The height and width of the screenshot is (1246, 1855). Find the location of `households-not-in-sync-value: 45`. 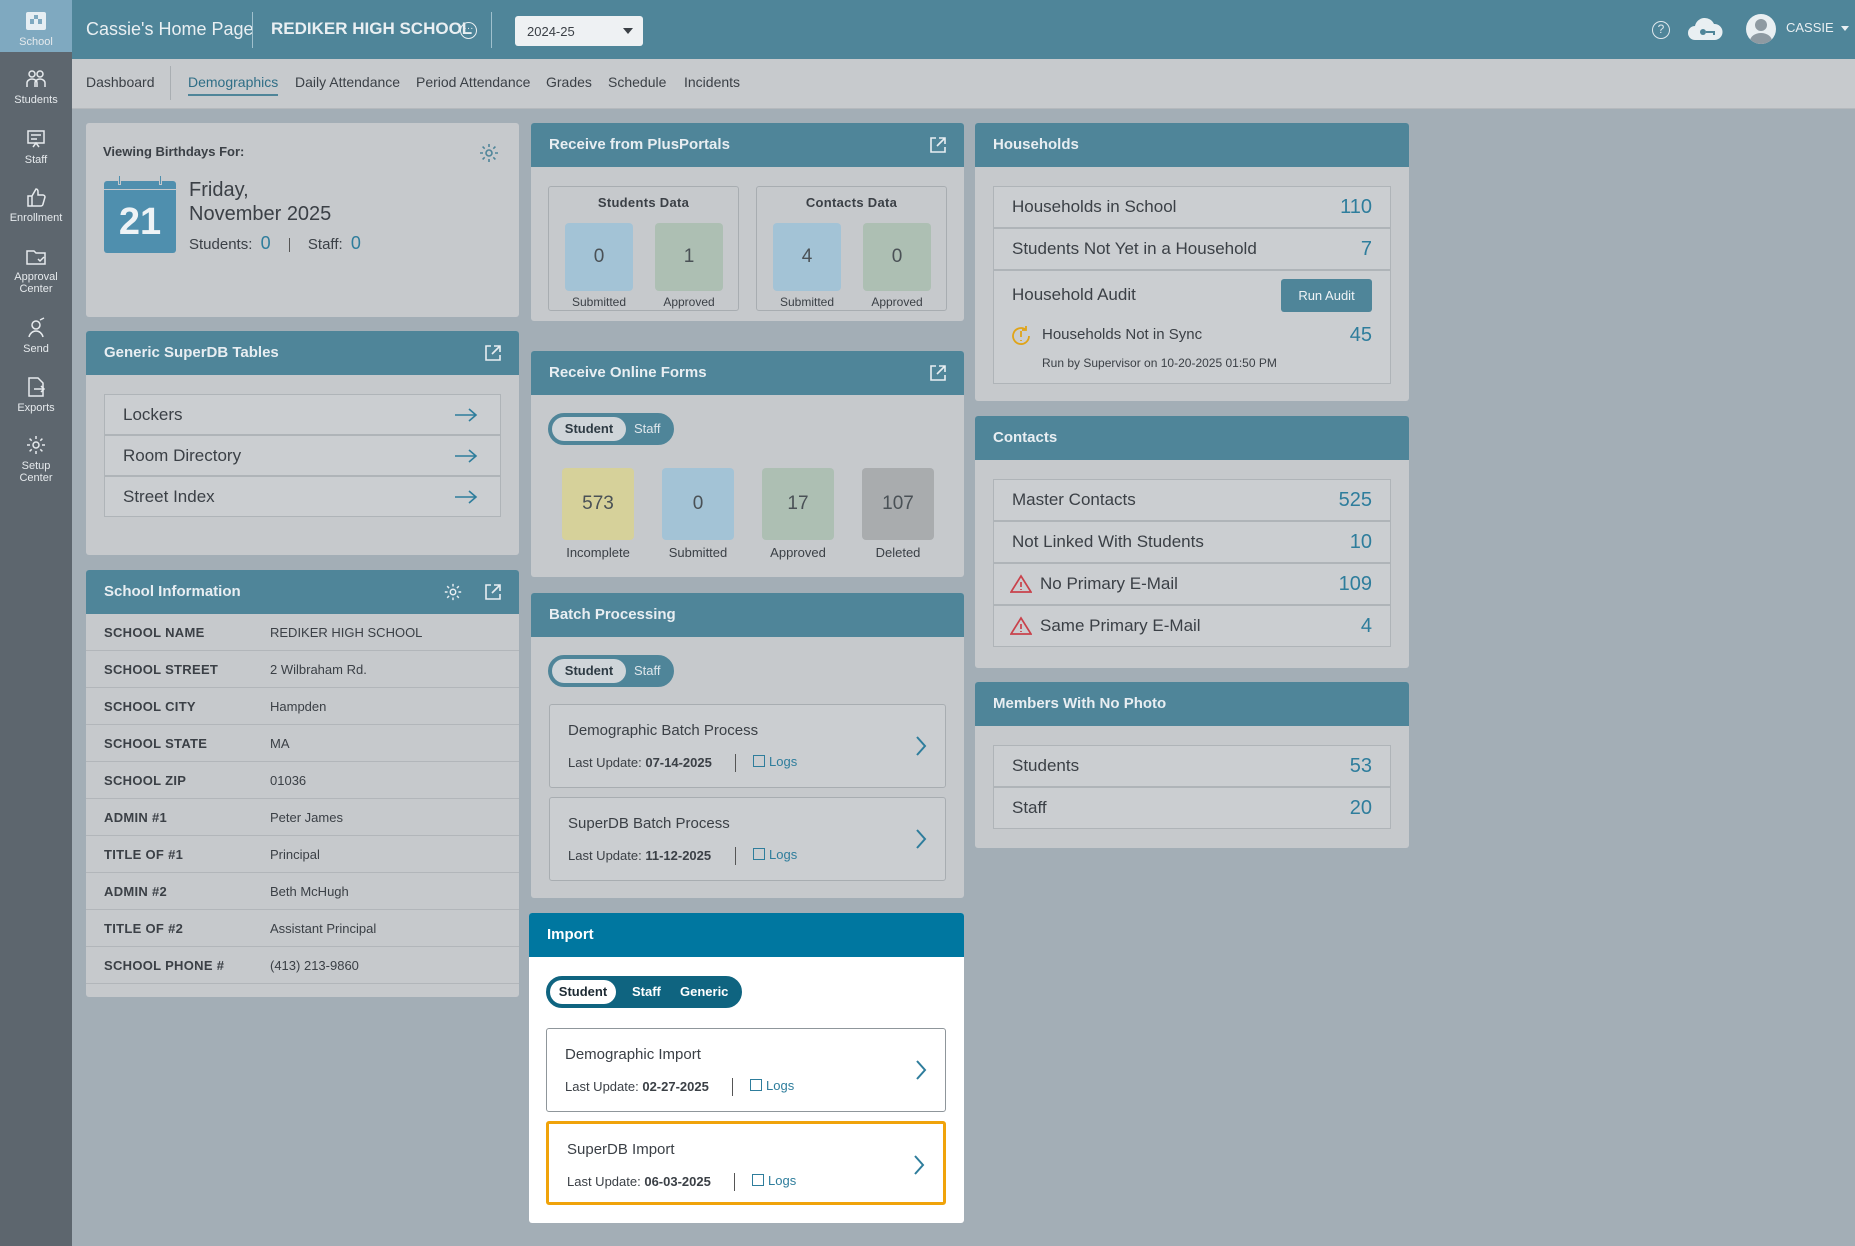

households-not-in-sync-value: 45 is located at coordinates (1361, 335).